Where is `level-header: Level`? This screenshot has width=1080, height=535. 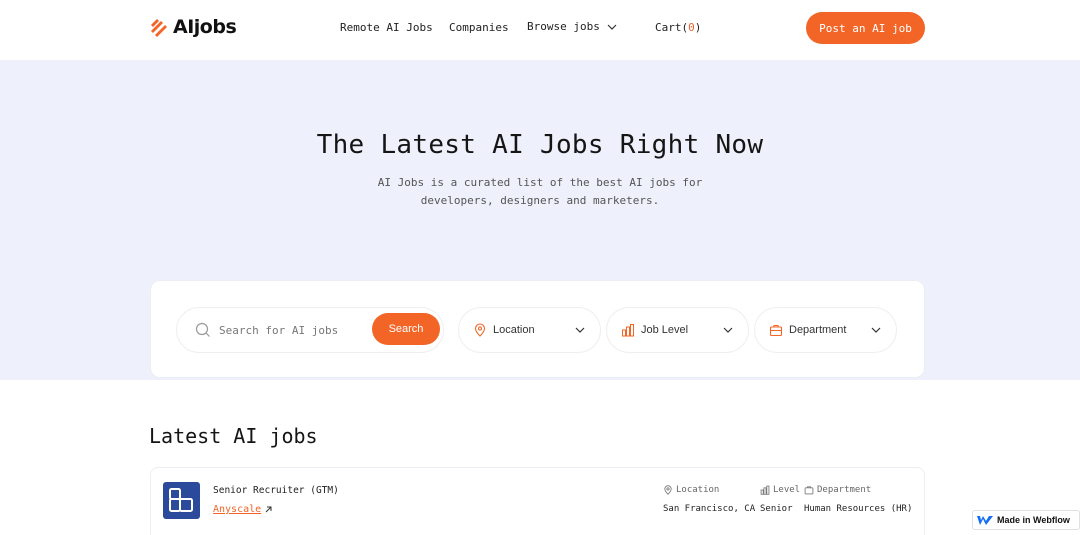 level-header: Level is located at coordinates (780, 490).